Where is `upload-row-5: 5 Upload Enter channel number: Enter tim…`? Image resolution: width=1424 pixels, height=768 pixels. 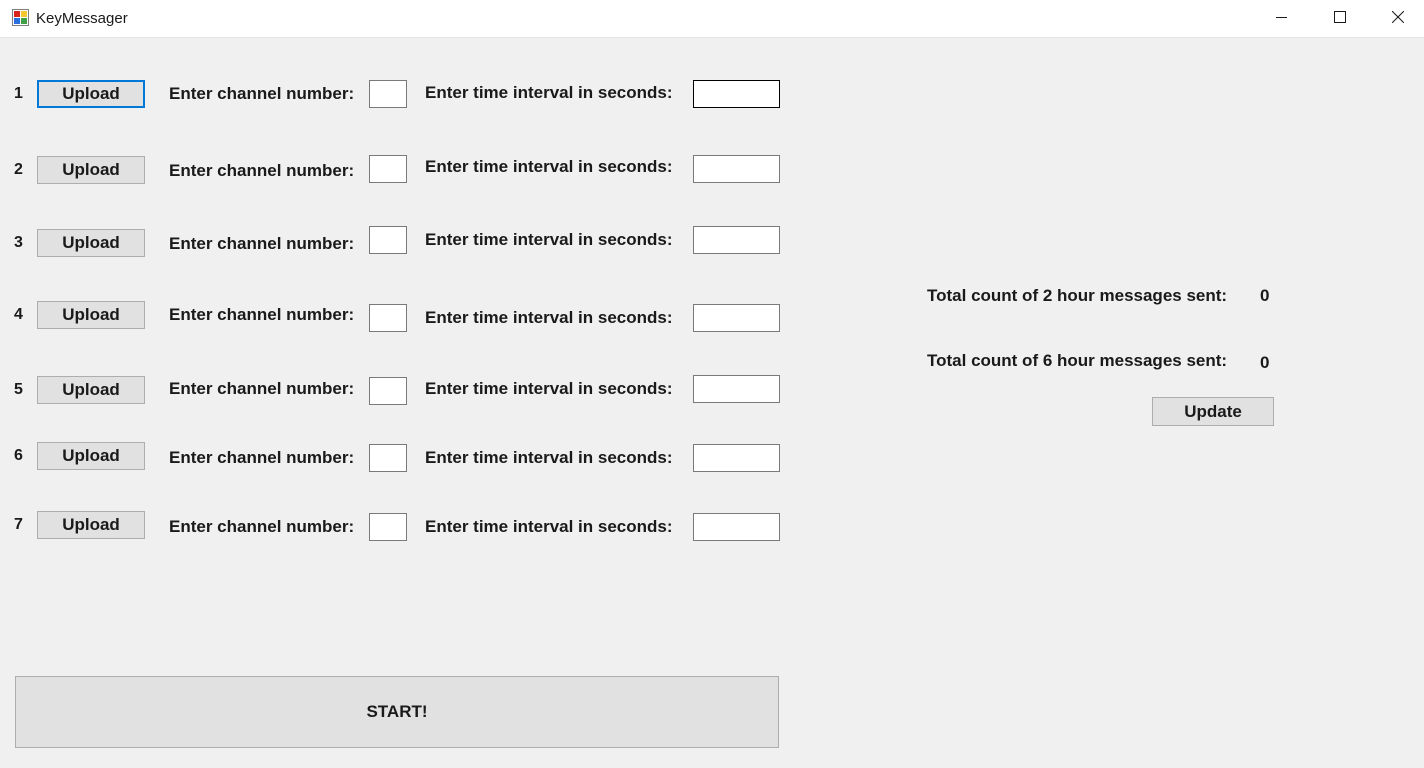 upload-row-5: 5 Upload Enter channel number: Enter tim… is located at coordinates (400, 390).